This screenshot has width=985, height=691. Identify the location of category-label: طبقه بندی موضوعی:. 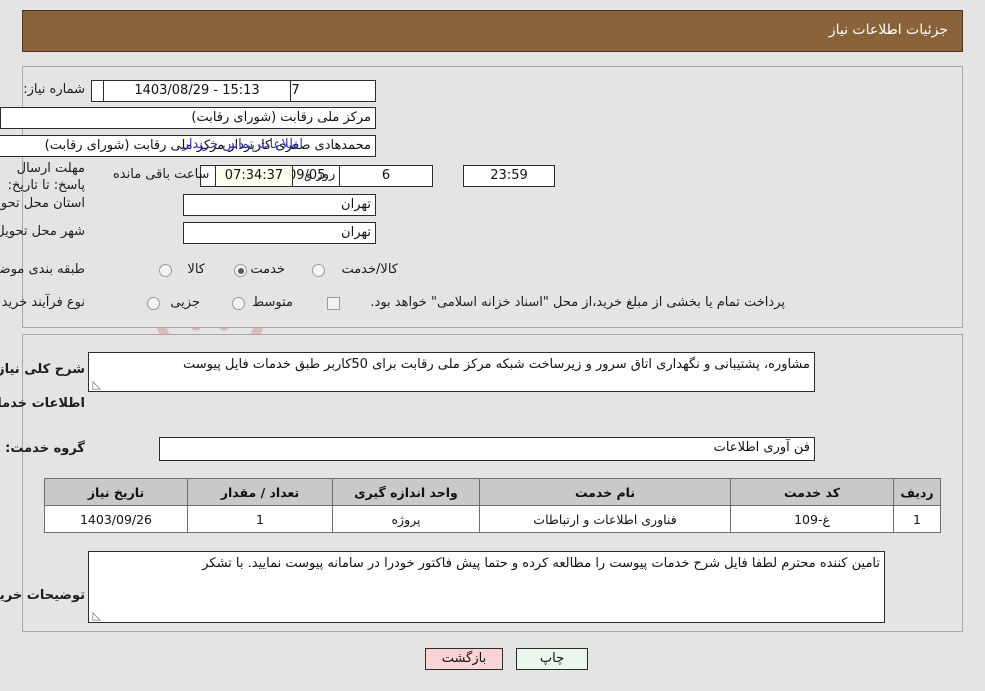
(42, 269).